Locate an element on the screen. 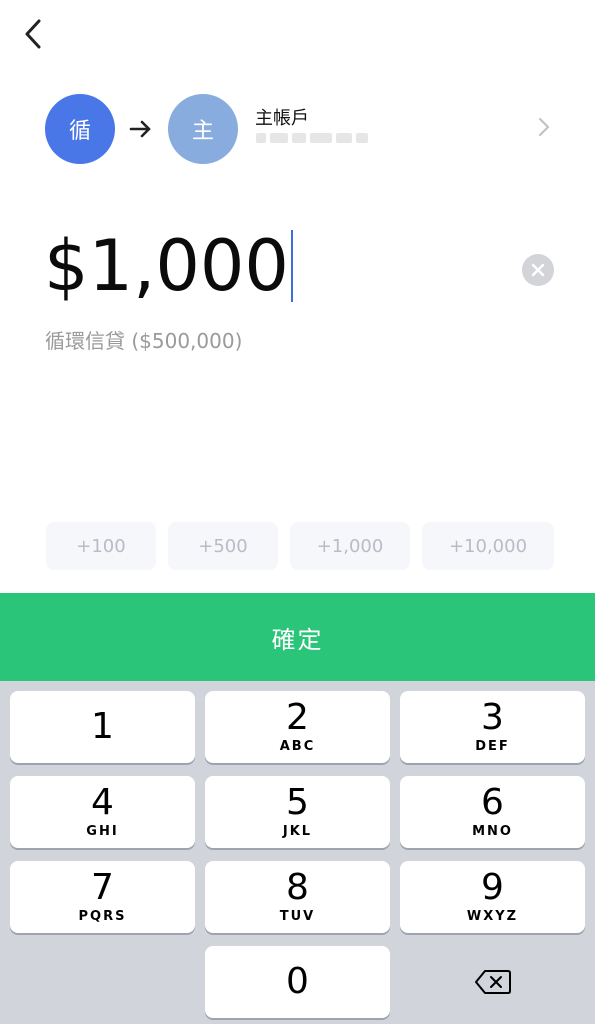  key-letters: WXYZ is located at coordinates (492, 916).